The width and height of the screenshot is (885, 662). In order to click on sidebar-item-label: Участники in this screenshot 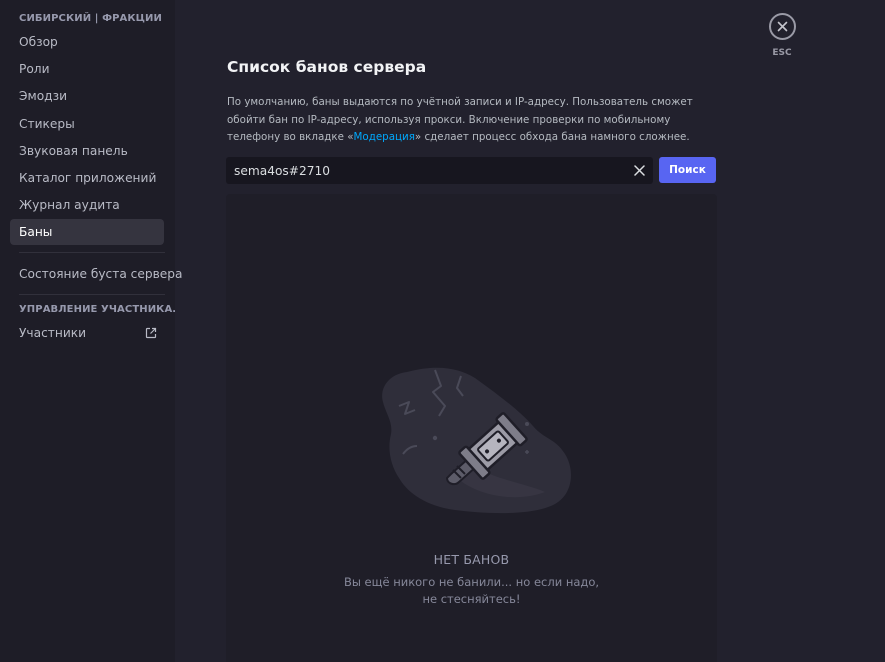, I will do `click(53, 333)`.